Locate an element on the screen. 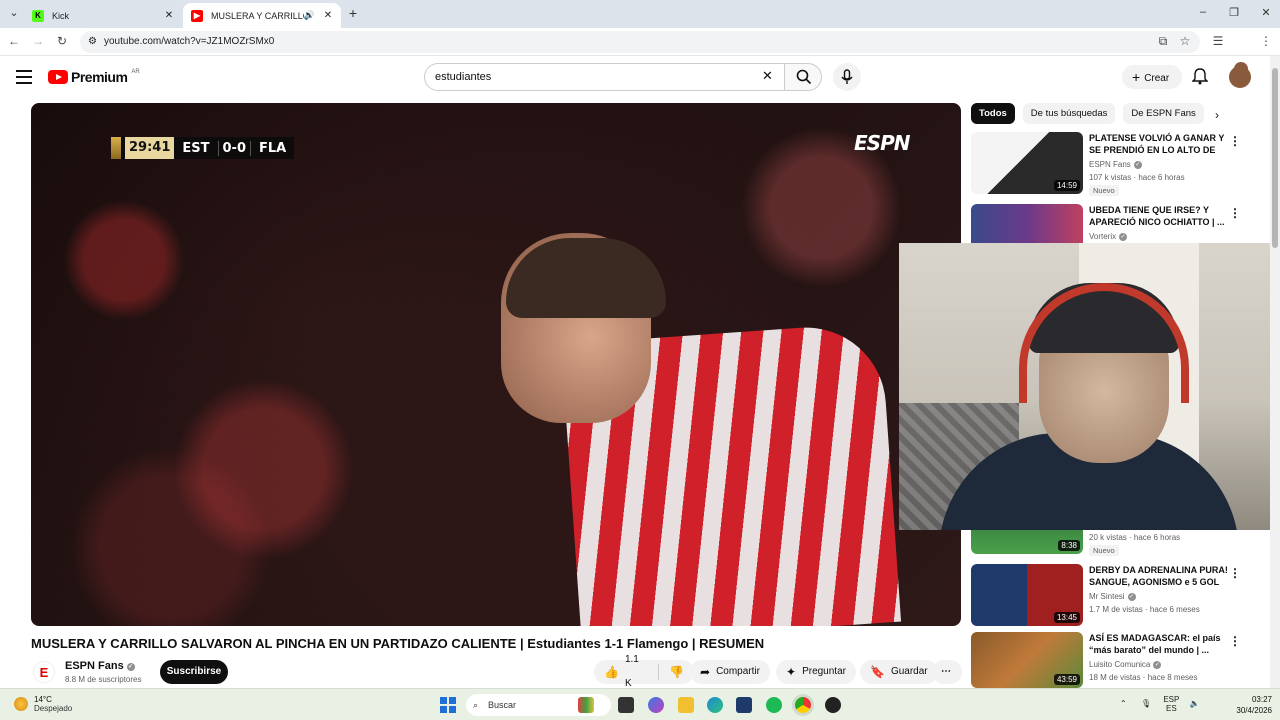 The height and width of the screenshot is (720, 1280). create-button: + Crear is located at coordinates (1152, 77).